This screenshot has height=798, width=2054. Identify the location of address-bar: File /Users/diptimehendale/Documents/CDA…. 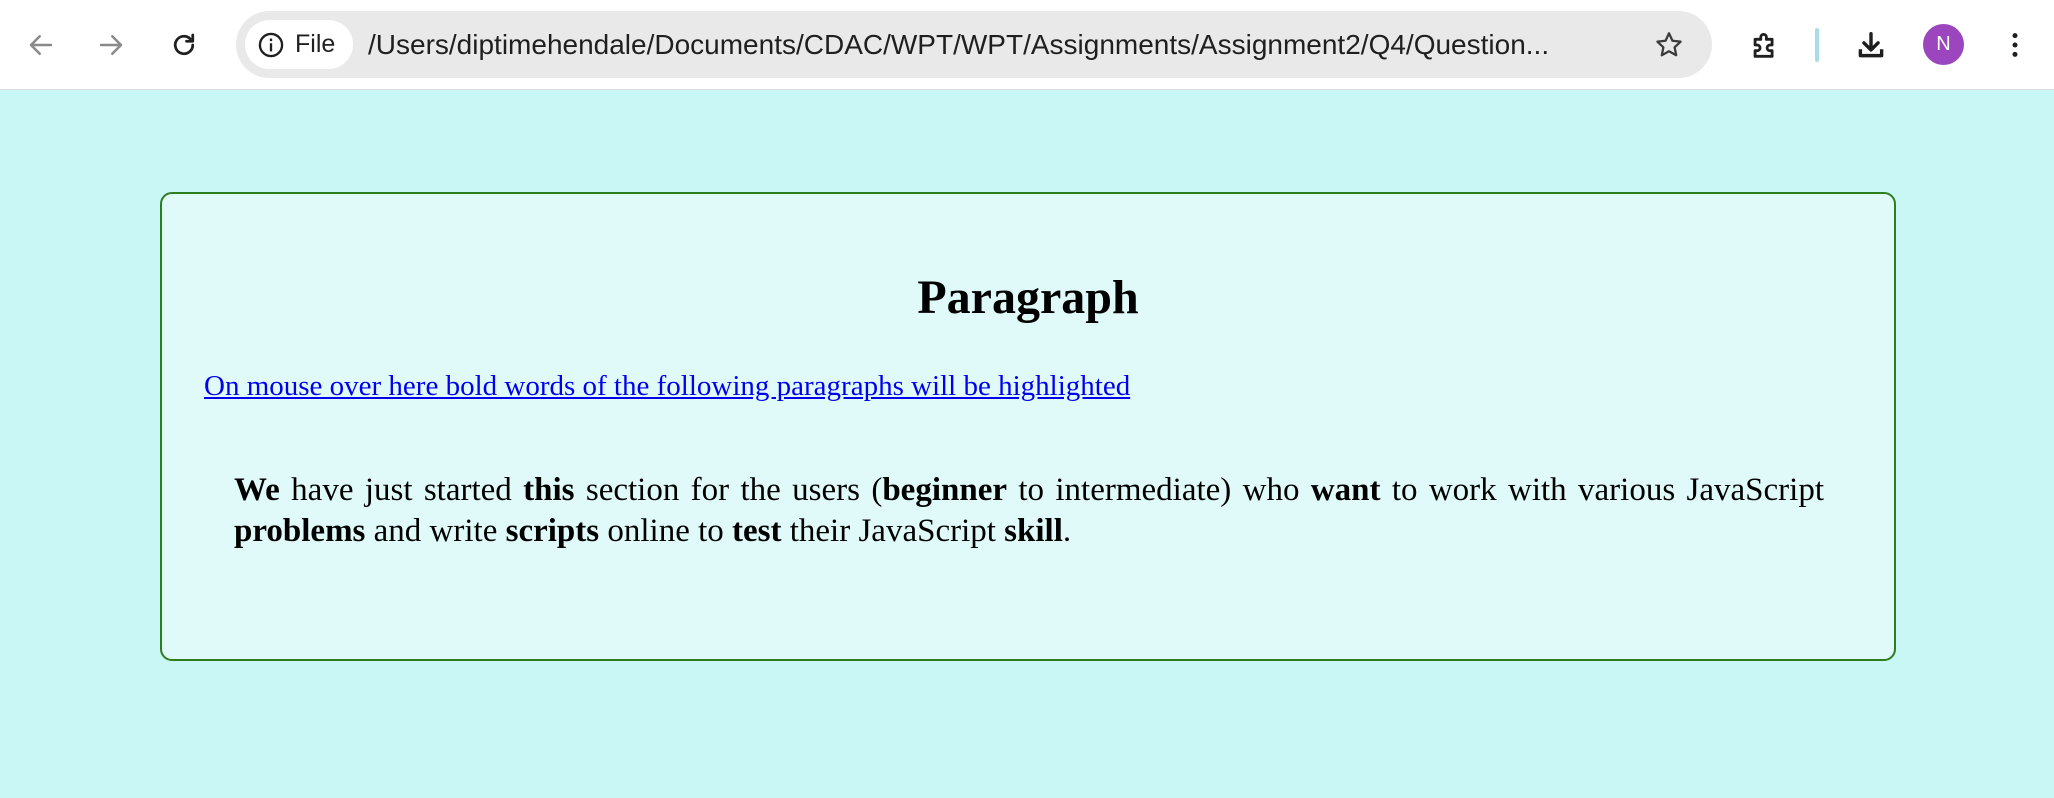
(974, 44).